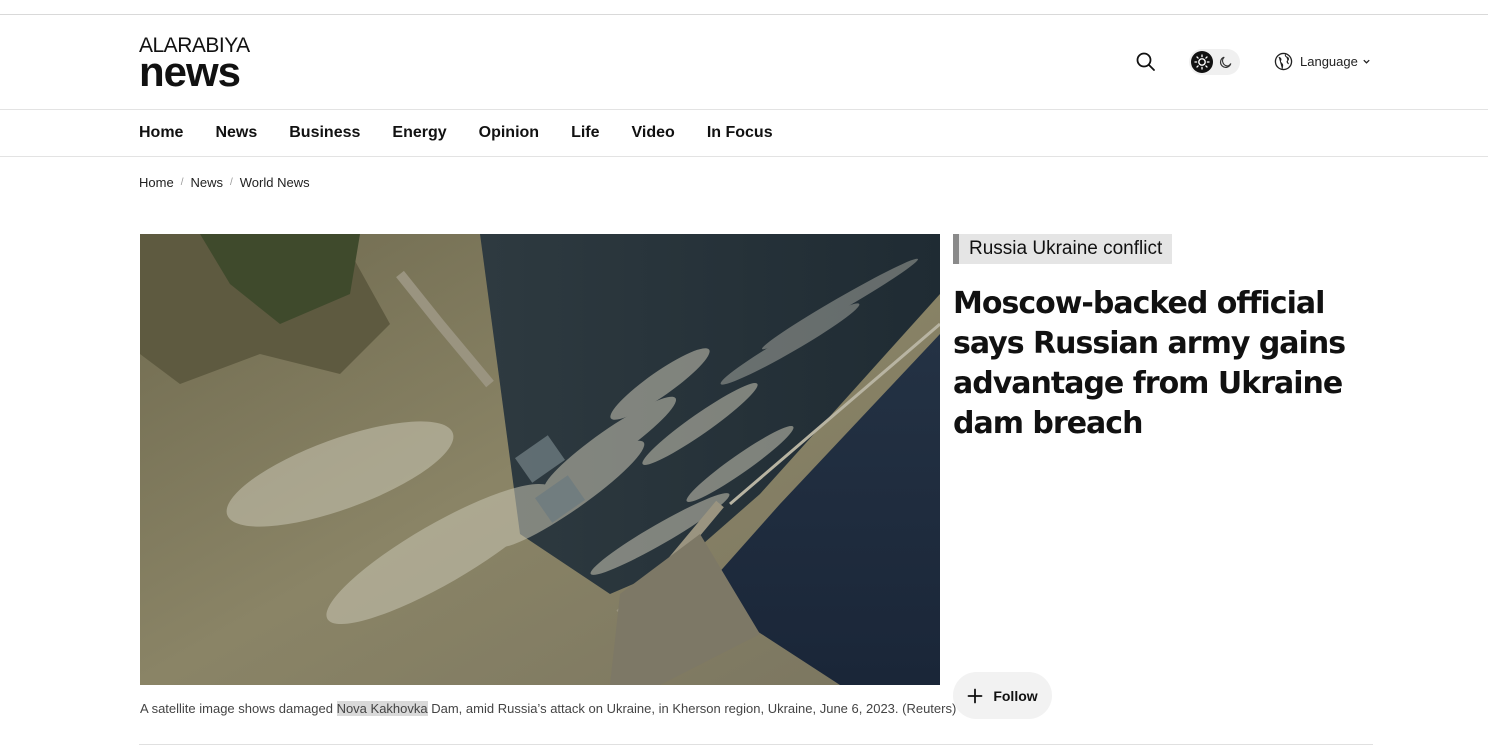 This screenshot has height=749, width=1488. I want to click on language-selector: Language, so click(1322, 61).